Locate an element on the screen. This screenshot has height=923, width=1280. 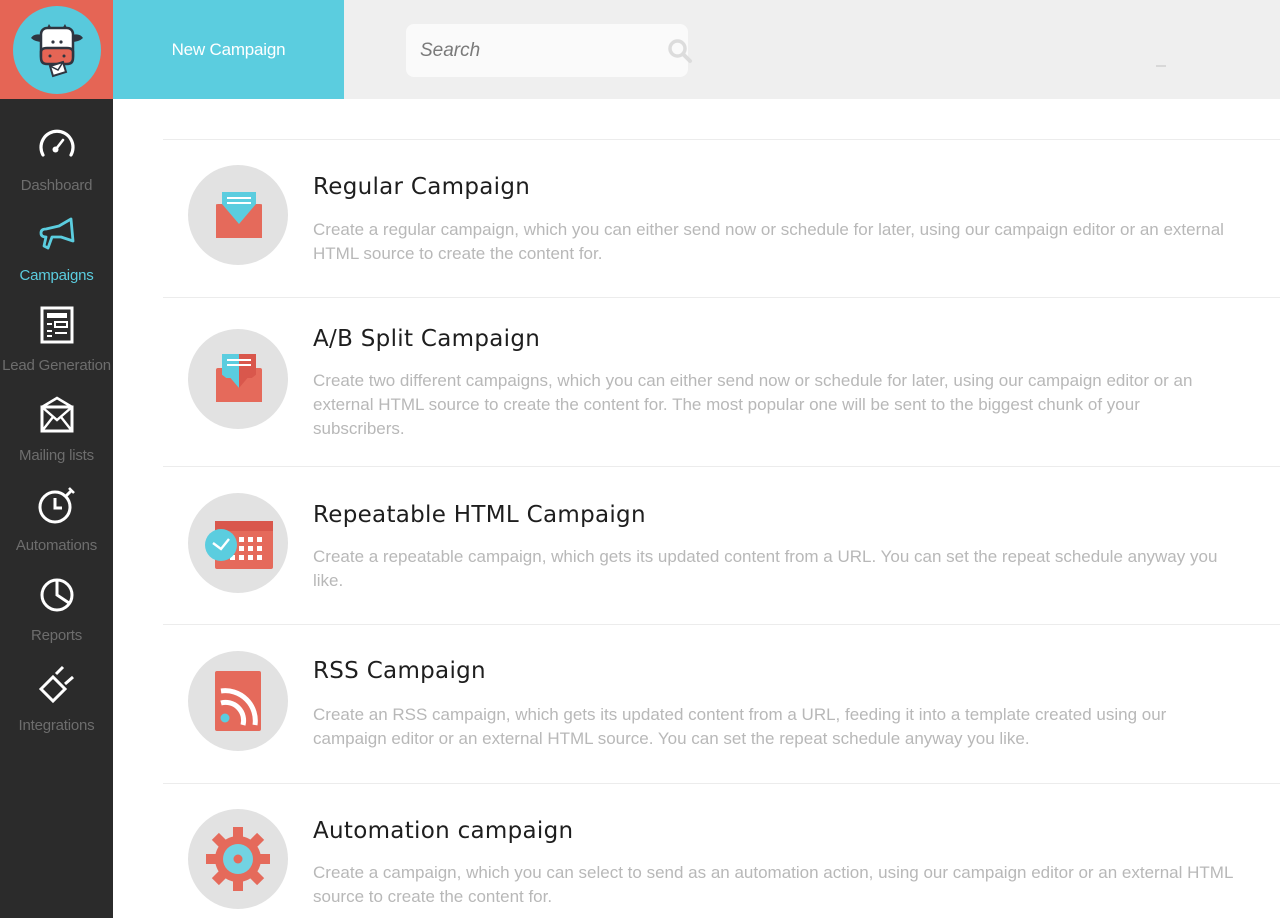
sidebar-item-integrations: Integrations is located at coordinates (56, 684).